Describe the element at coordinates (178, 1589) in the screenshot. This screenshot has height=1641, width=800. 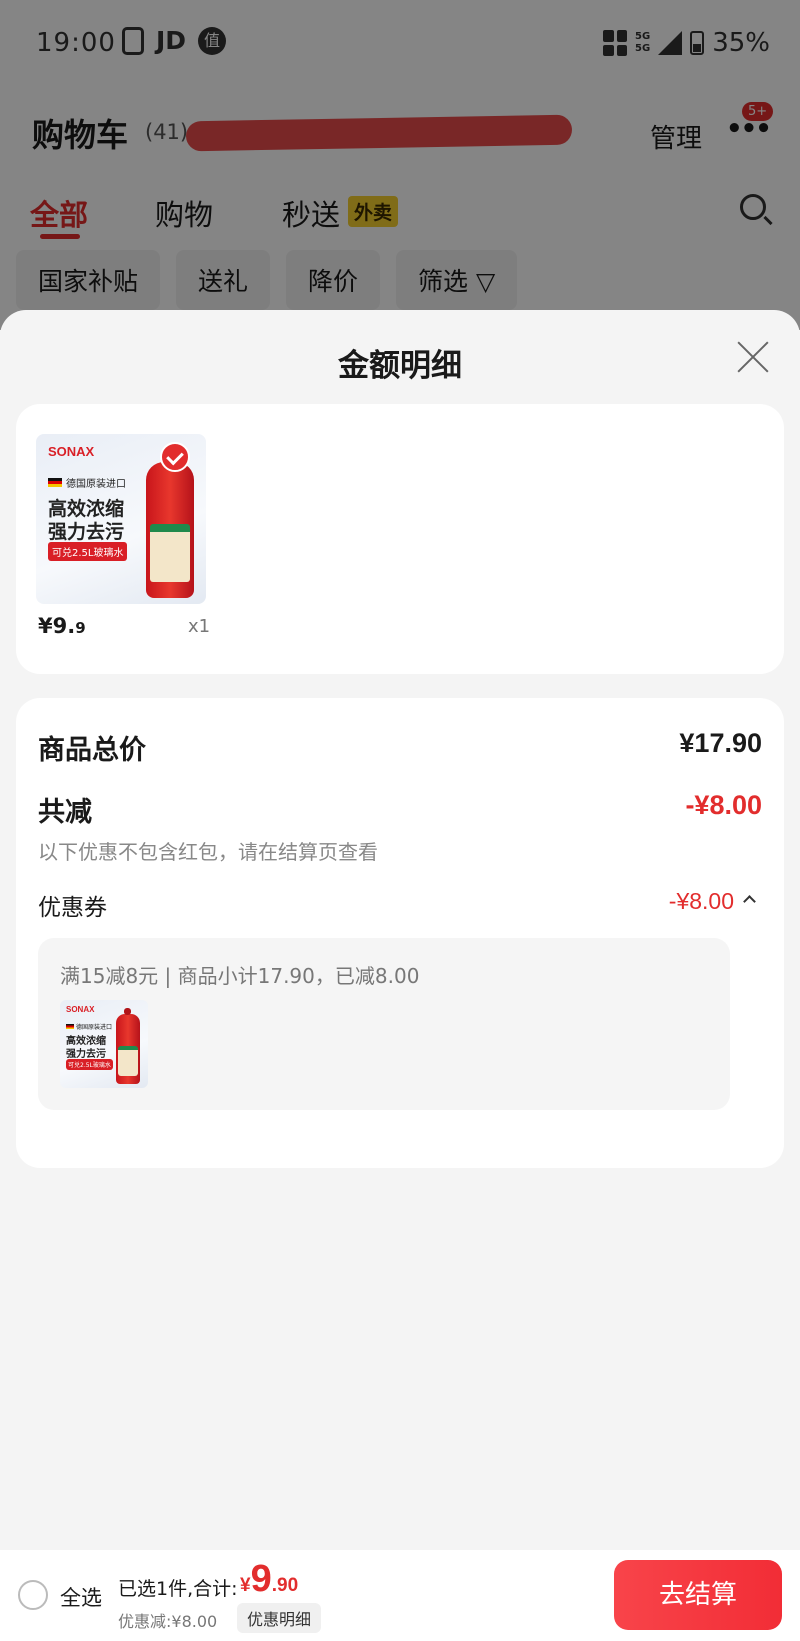
I see `selected-summary: 已选1件,合计:` at that location.